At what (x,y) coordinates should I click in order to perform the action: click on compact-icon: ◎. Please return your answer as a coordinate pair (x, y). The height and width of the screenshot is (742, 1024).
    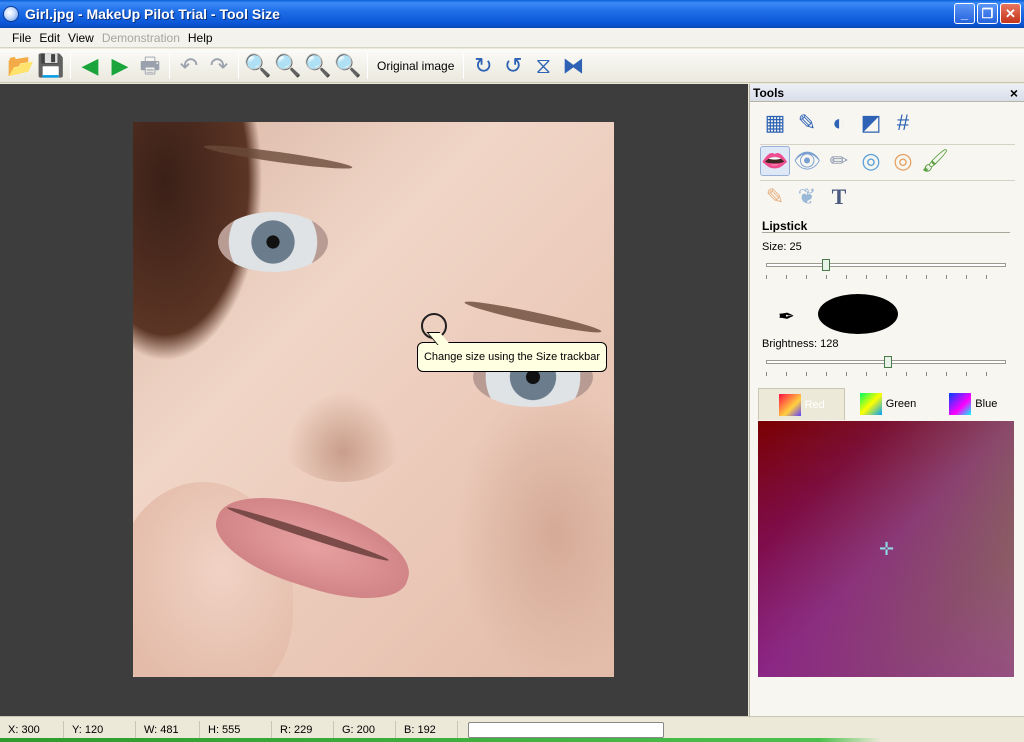
    Looking at the image, I should click on (871, 160).